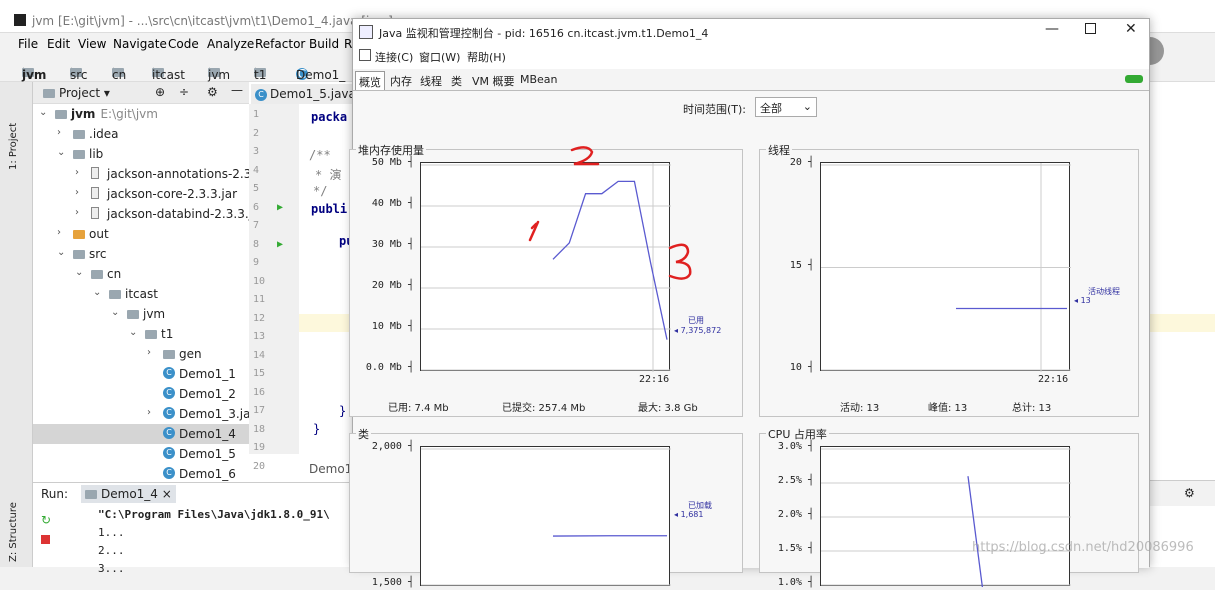 The height and width of the screenshot is (590, 1215). Describe the element at coordinates (320, 191) in the screenshot. I see `code-line: */` at that location.